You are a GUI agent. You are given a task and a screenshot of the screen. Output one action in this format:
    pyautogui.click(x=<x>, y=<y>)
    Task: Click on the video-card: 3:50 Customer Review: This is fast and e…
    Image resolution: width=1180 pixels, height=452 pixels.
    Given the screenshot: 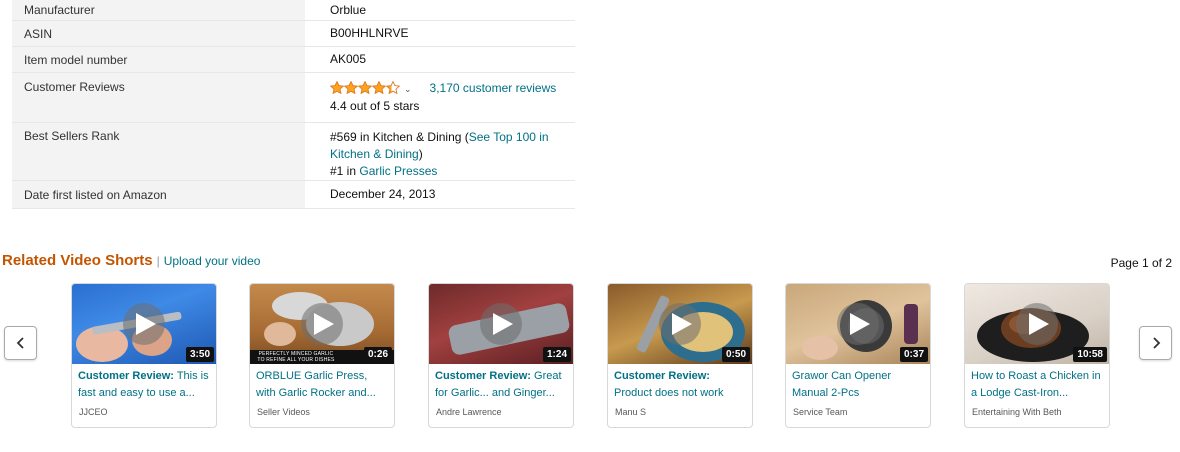 What is the action you would take?
    pyautogui.click(x=144, y=355)
    